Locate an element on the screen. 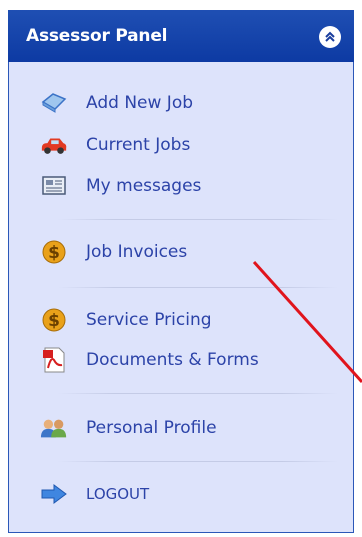 The image size is (362, 537). annotation-line is located at coordinates (307, 322).